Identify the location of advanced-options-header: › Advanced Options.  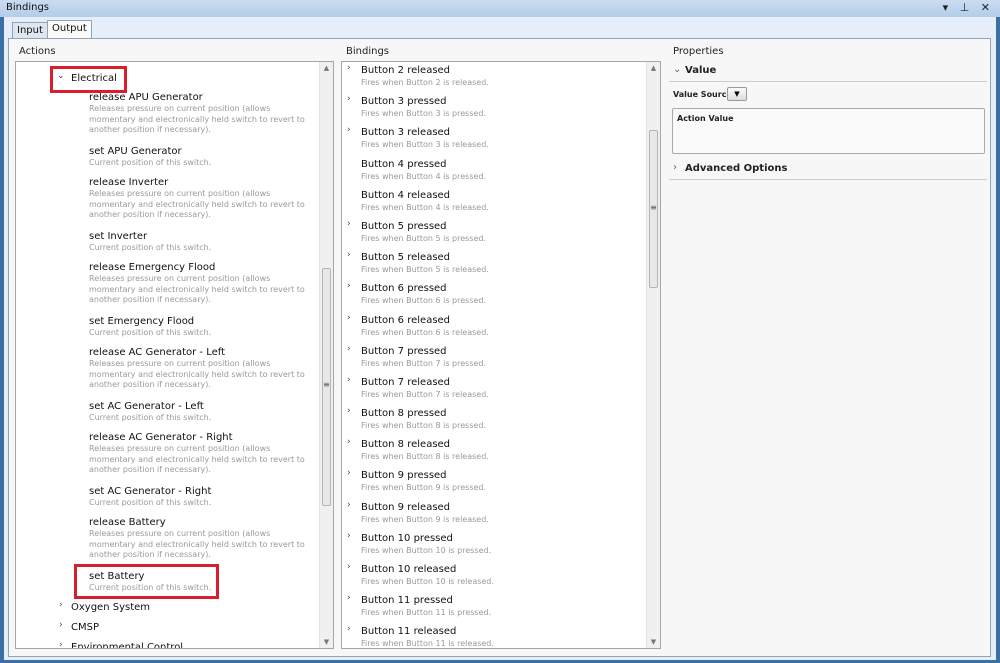
(828, 169).